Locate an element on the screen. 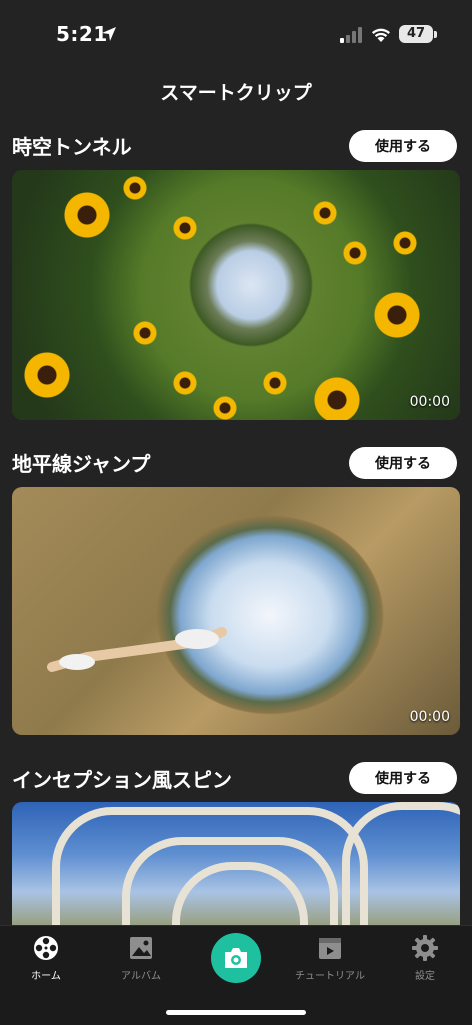 The height and width of the screenshot is (1025, 472). home-indicator is located at coordinates (236, 1012).